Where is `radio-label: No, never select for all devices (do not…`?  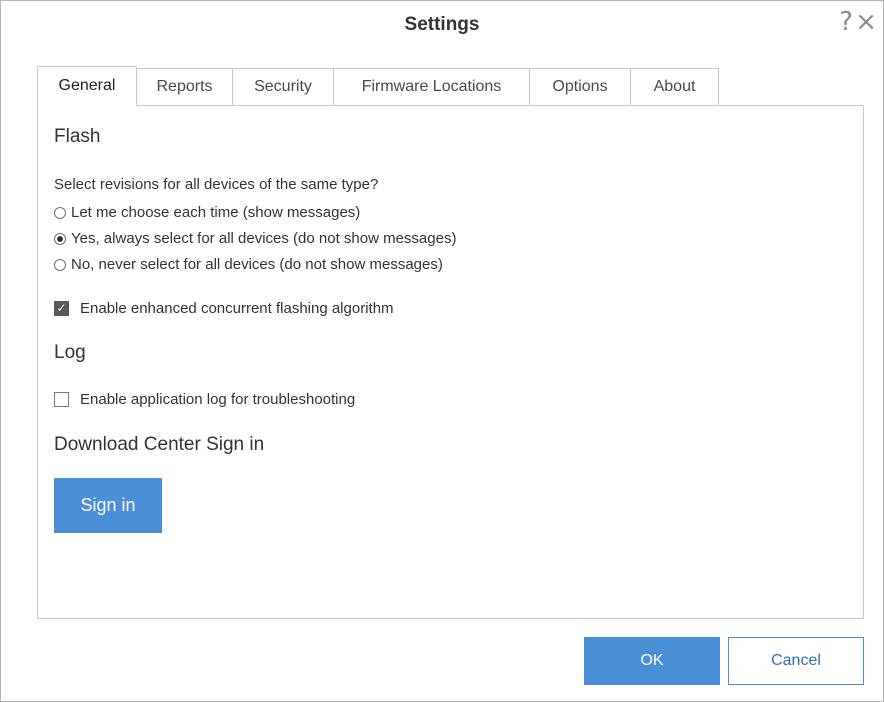 radio-label: No, never select for all devices (do not… is located at coordinates (257, 264).